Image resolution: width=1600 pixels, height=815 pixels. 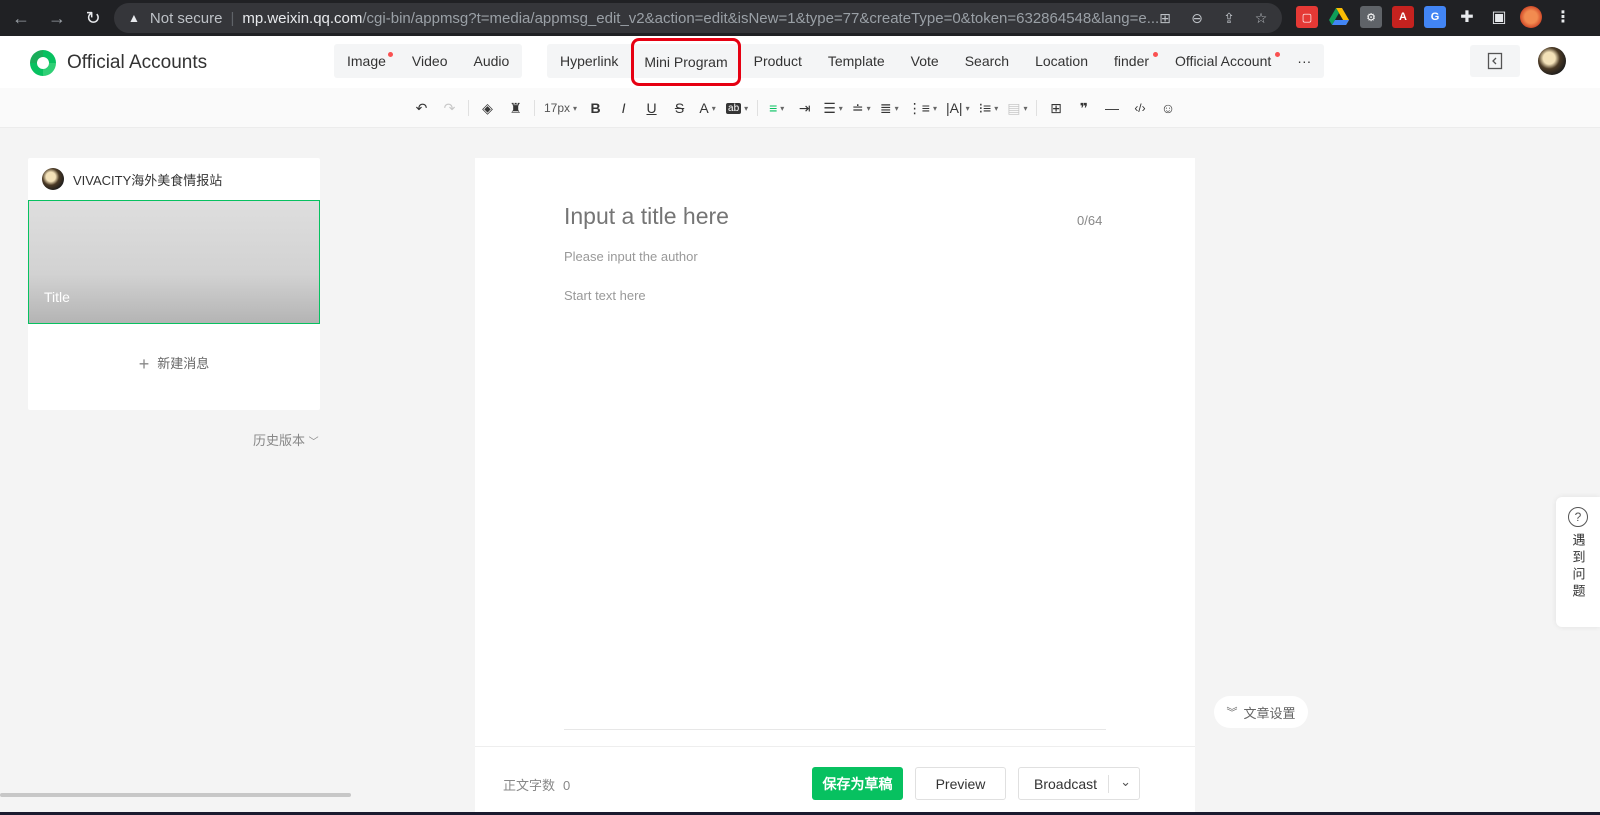 I want to click on insert-template: Template, so click(x=856, y=61).